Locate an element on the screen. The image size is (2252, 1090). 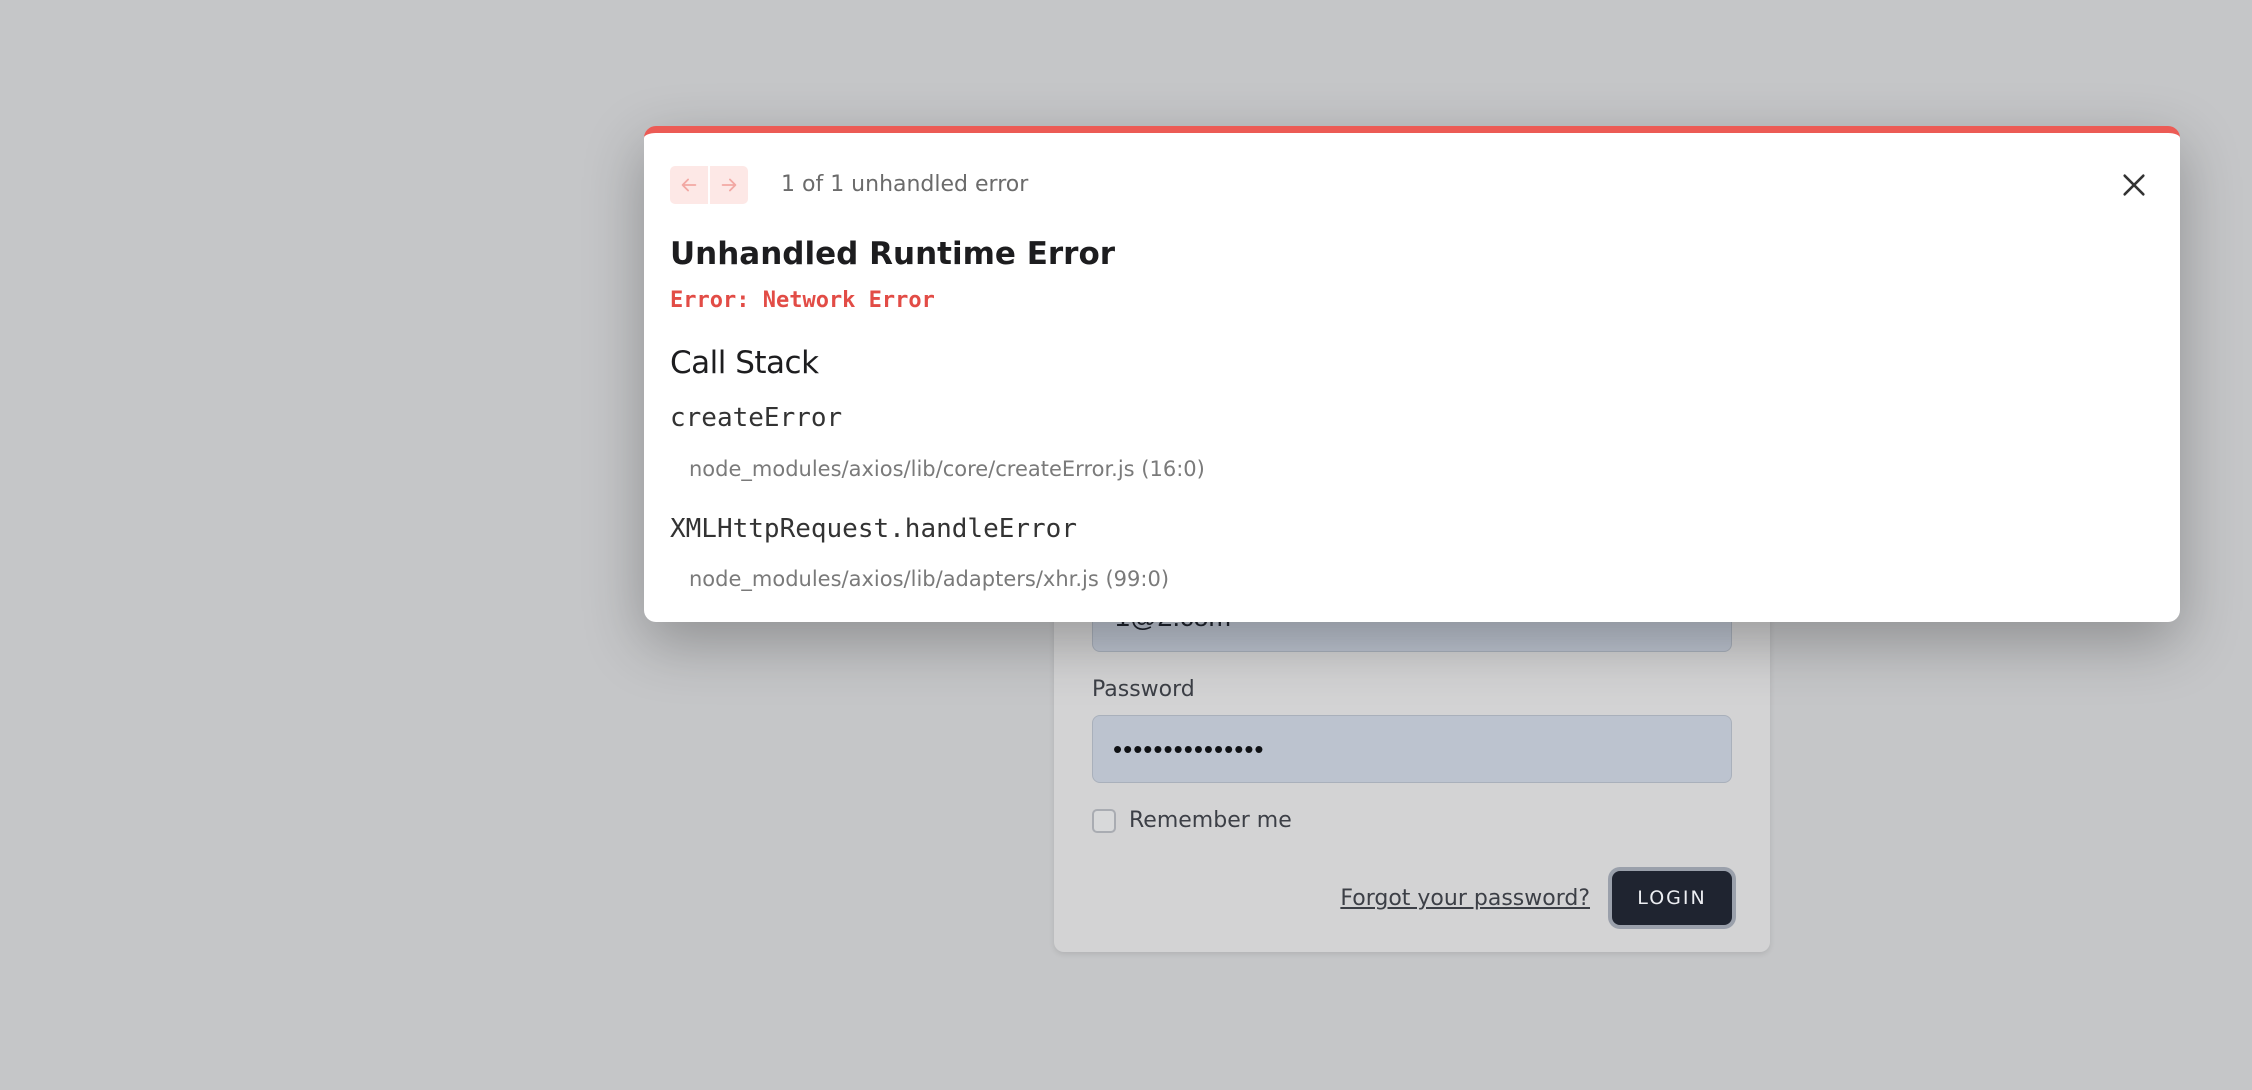
error-nav is located at coordinates (709, 185).